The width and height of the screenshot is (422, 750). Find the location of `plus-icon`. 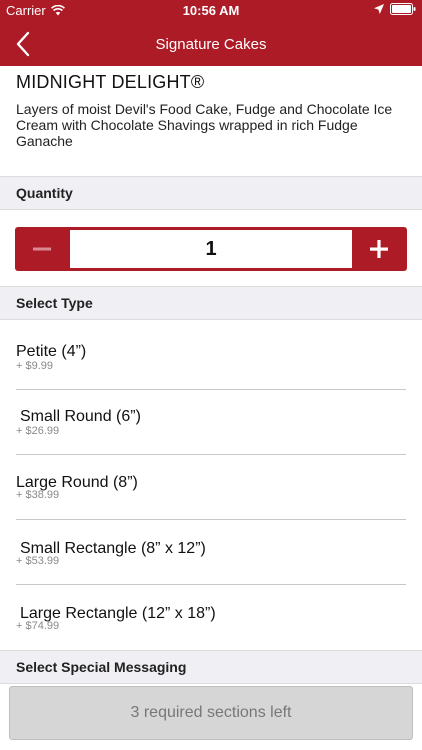

plus-icon is located at coordinates (379, 249).